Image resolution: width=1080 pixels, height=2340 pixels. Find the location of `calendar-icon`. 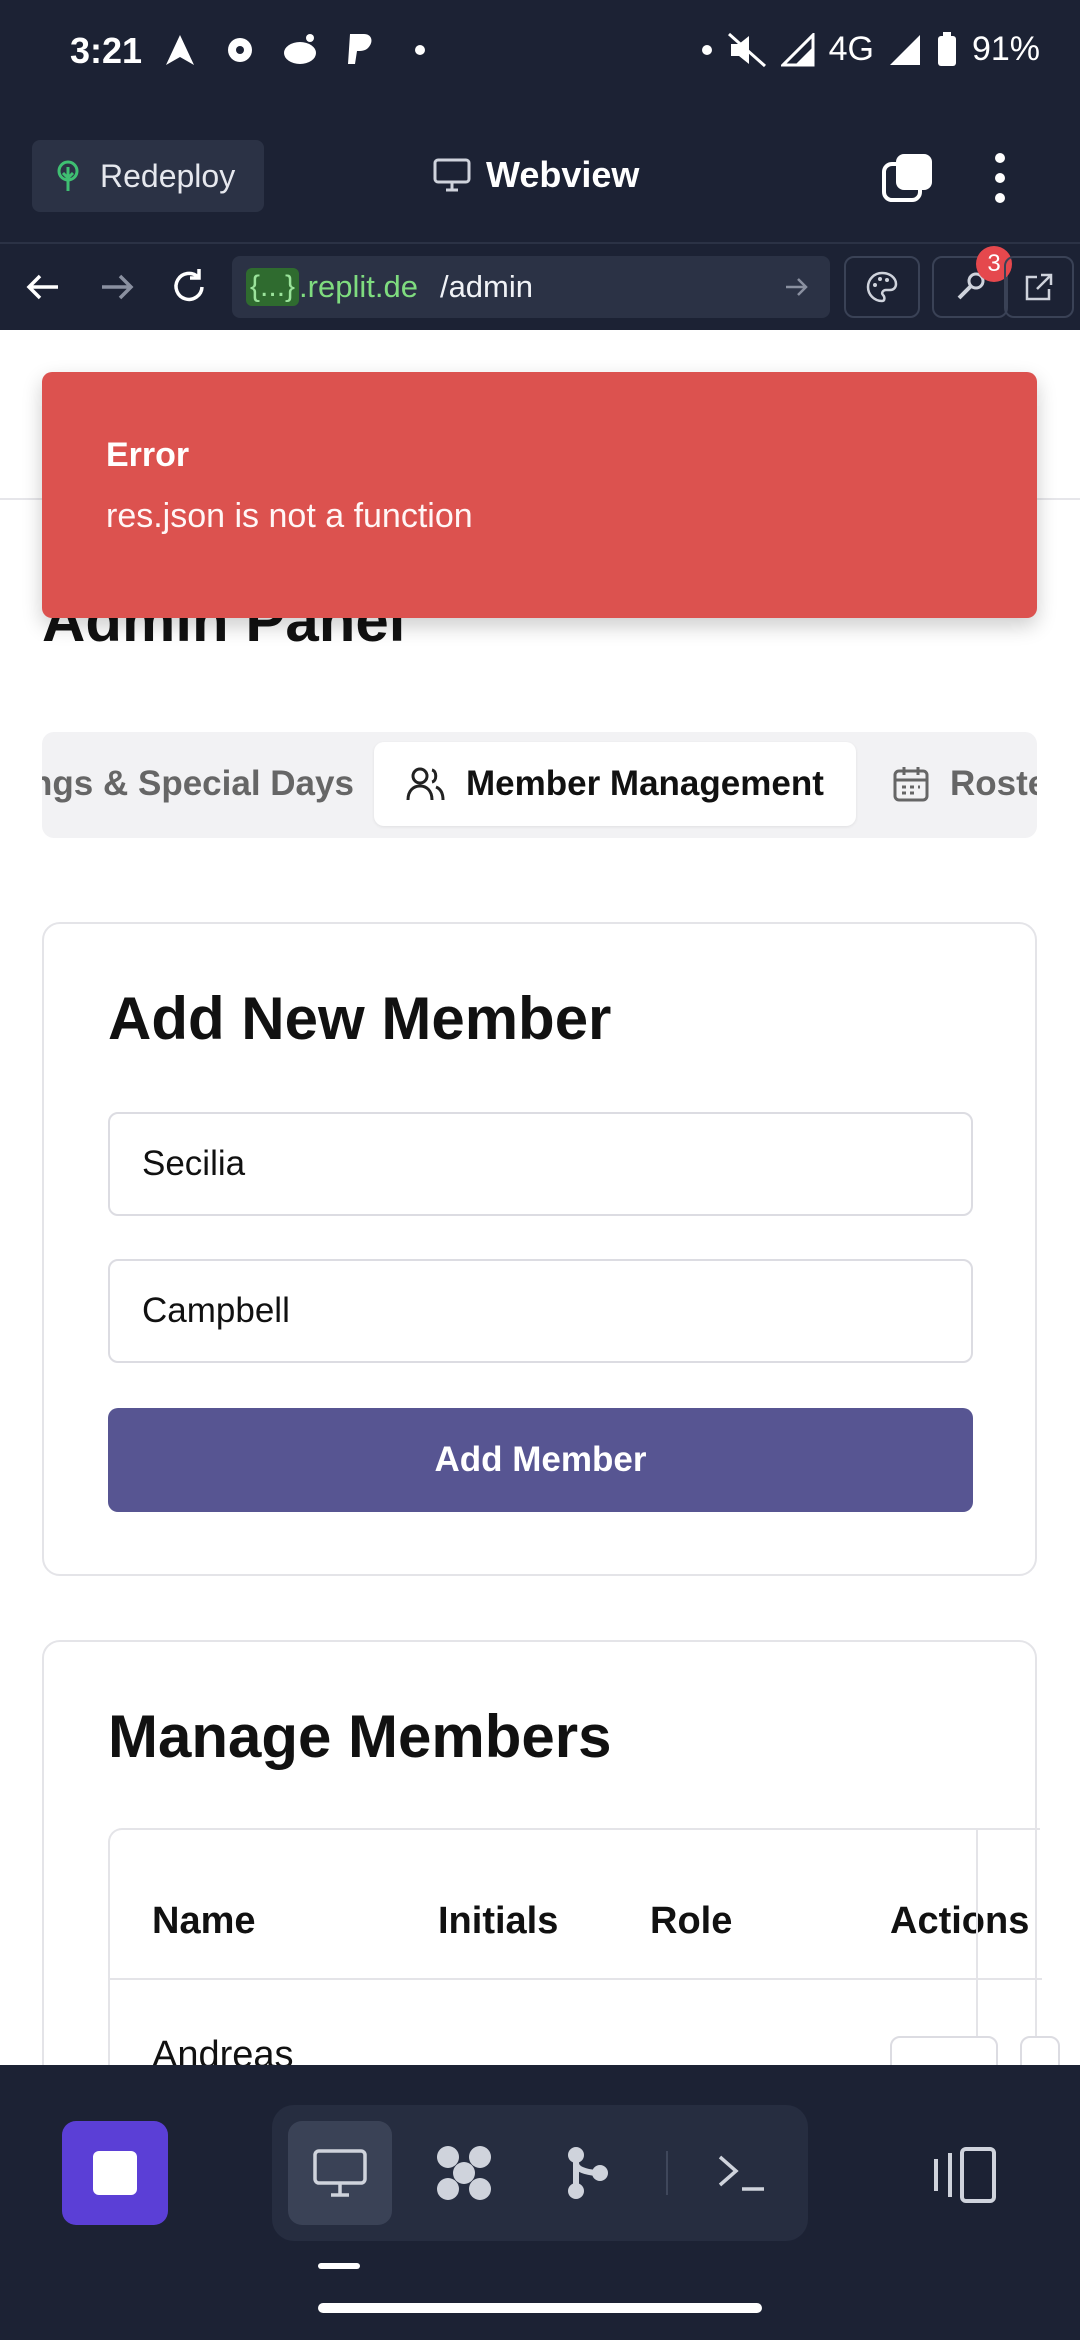

calendar-icon is located at coordinates (911, 784).